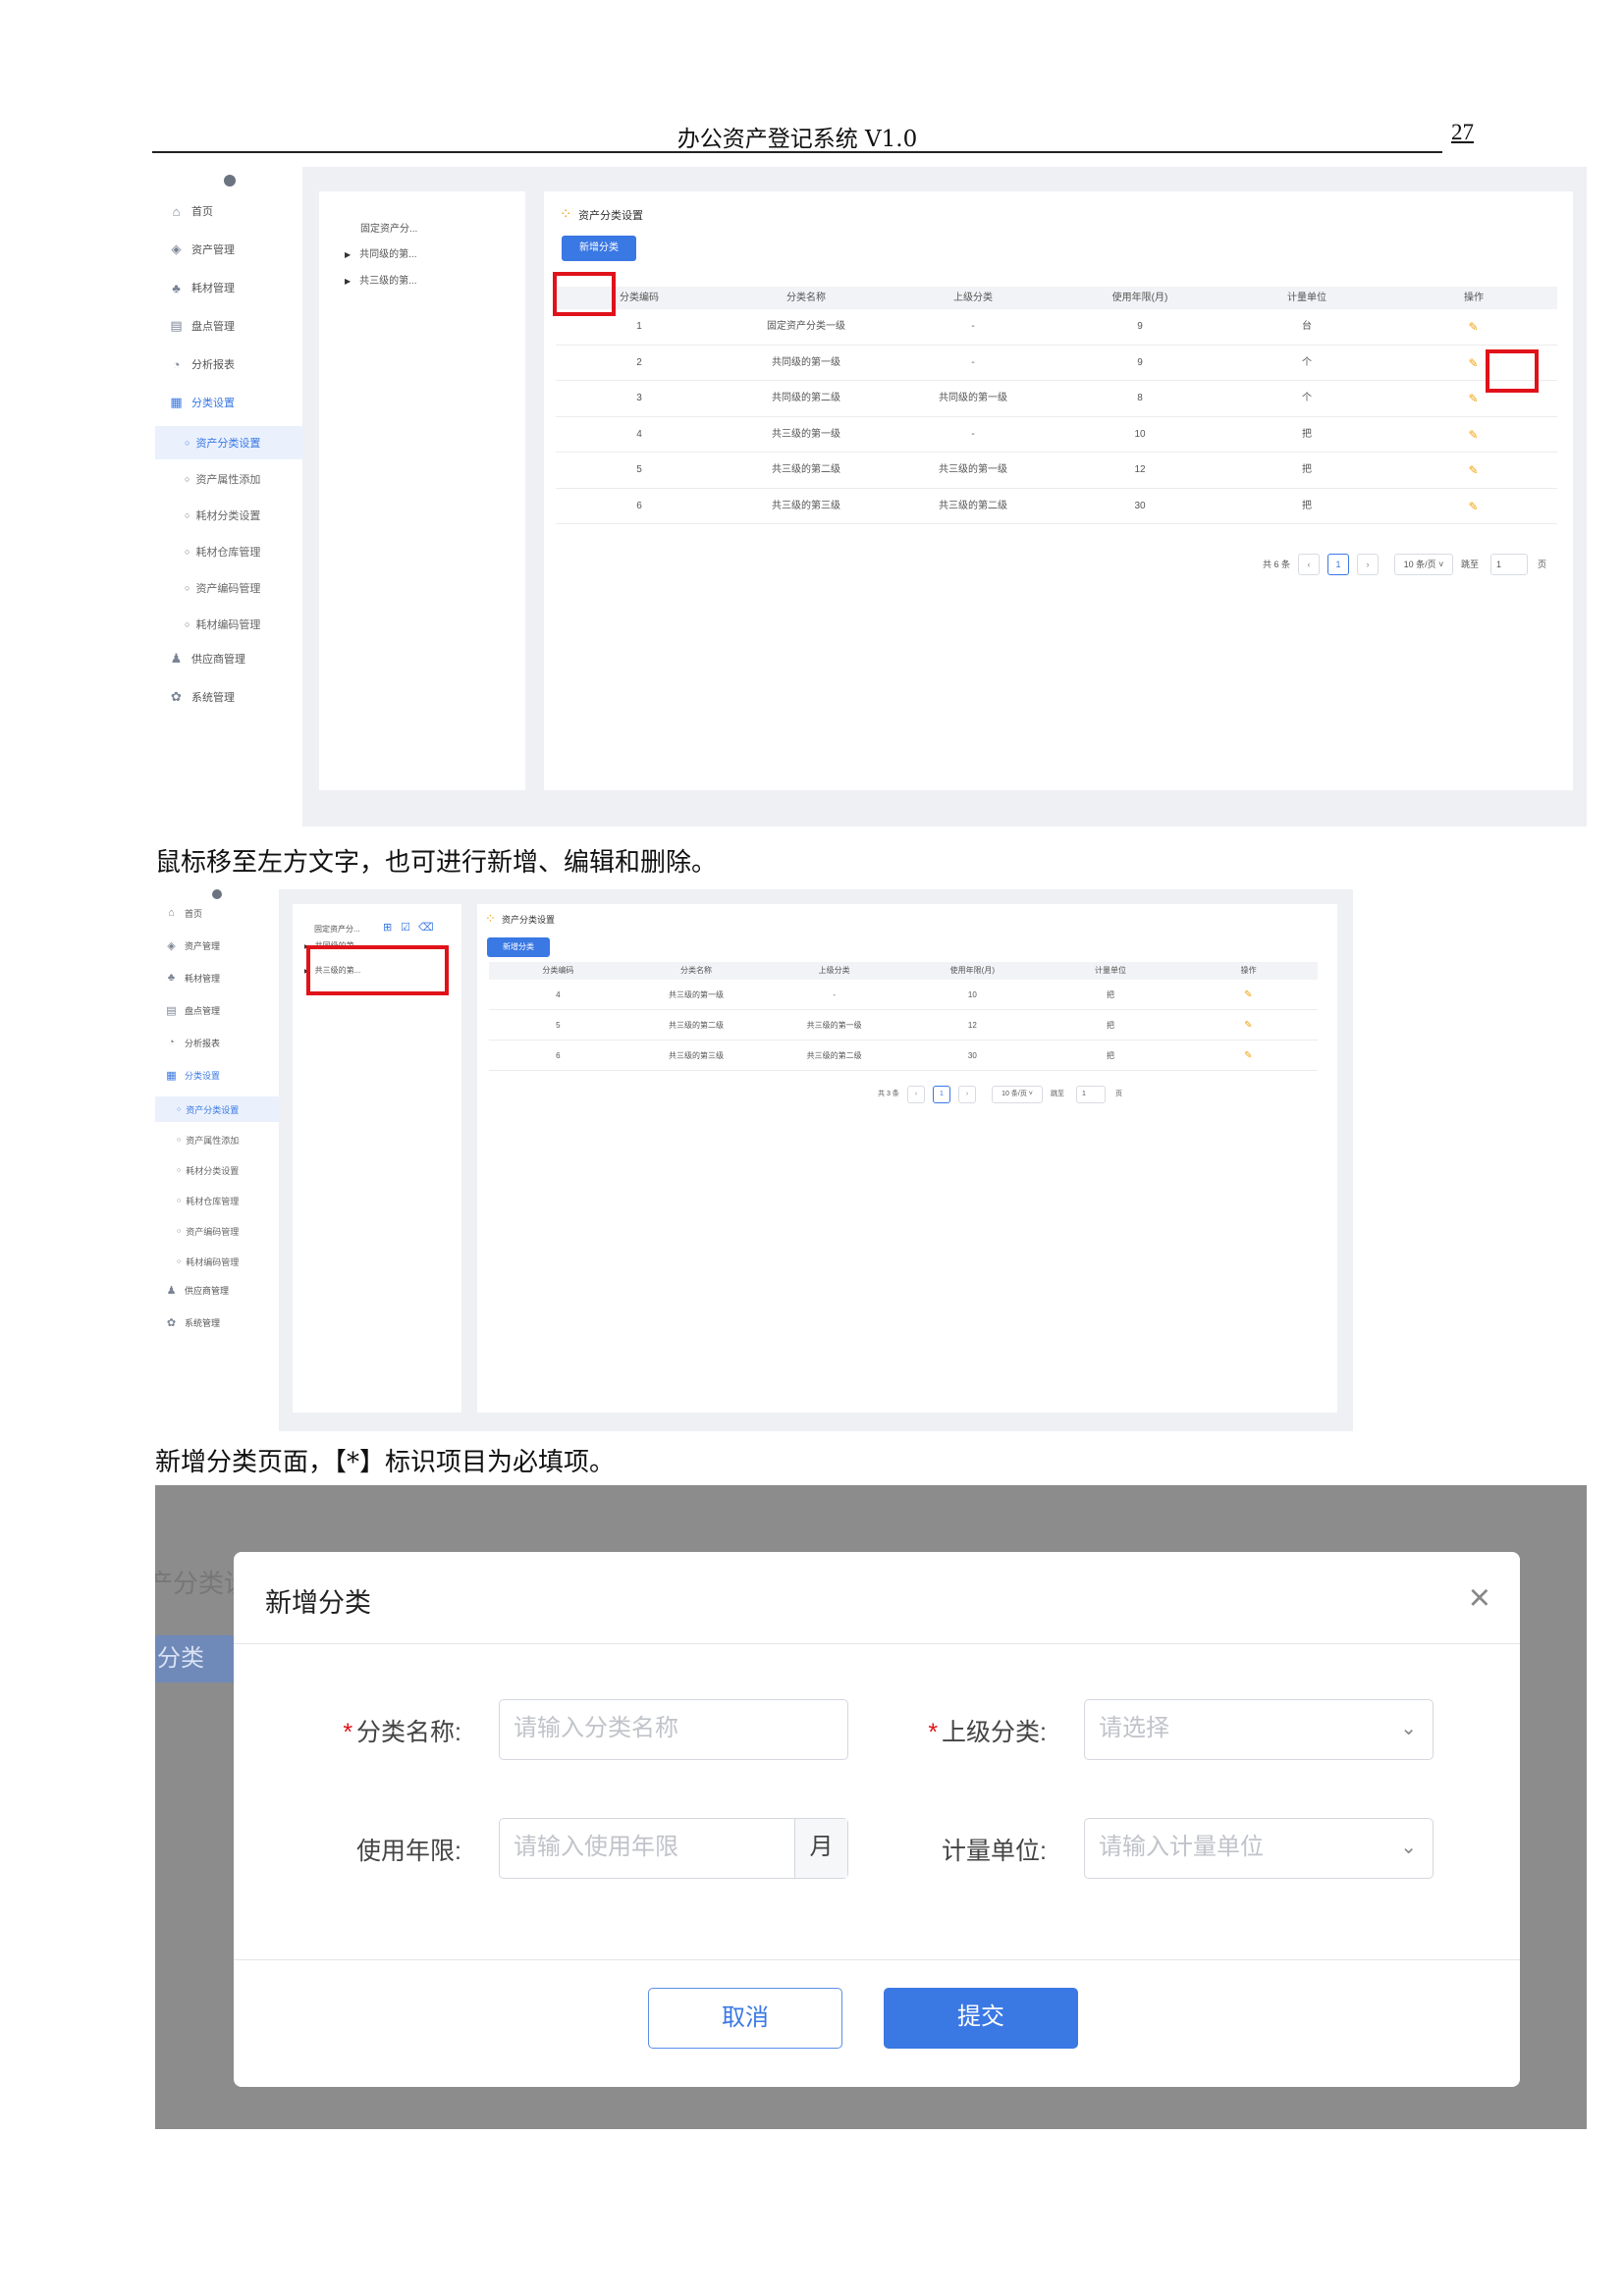 This screenshot has height=2296, width=1624. I want to click on logo-icon, so click(230, 181).